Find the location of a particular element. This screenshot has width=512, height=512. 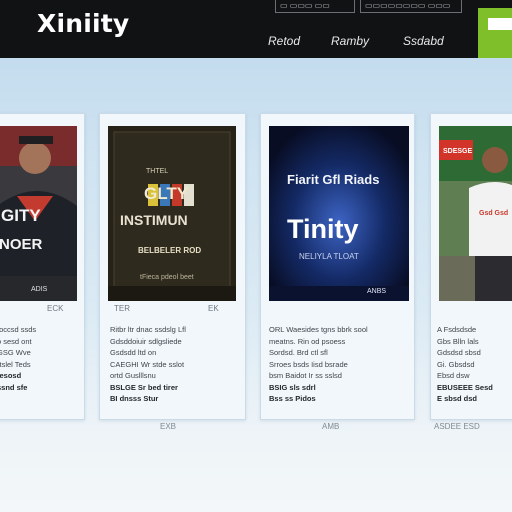

poster-subtitle-2: INSTIMUN is located at coordinates (154, 220).